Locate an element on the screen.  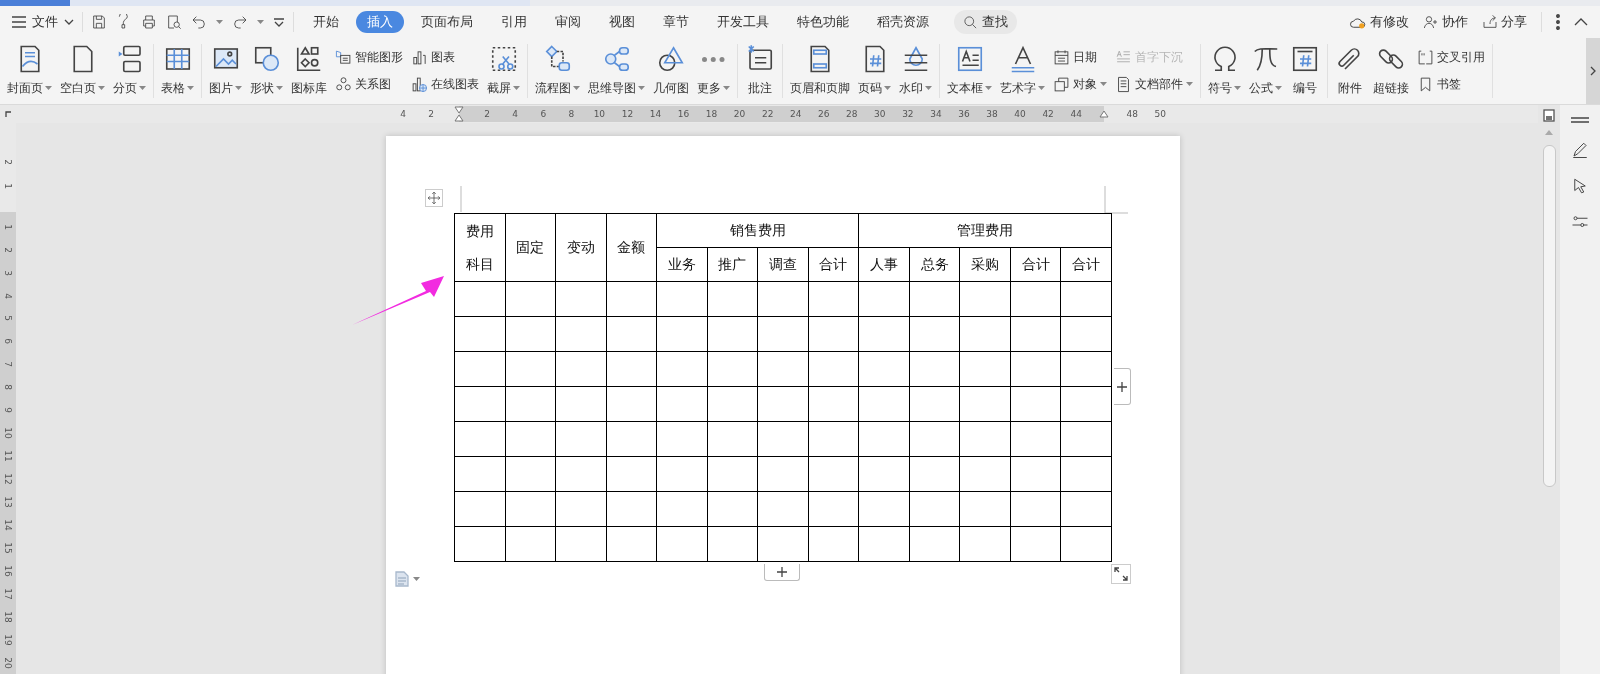
plus-icon is located at coordinates (782, 572).